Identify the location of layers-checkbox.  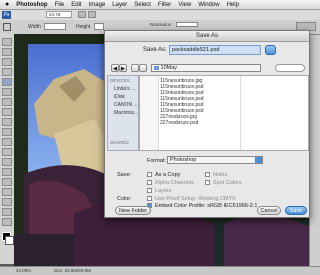
(149, 191).